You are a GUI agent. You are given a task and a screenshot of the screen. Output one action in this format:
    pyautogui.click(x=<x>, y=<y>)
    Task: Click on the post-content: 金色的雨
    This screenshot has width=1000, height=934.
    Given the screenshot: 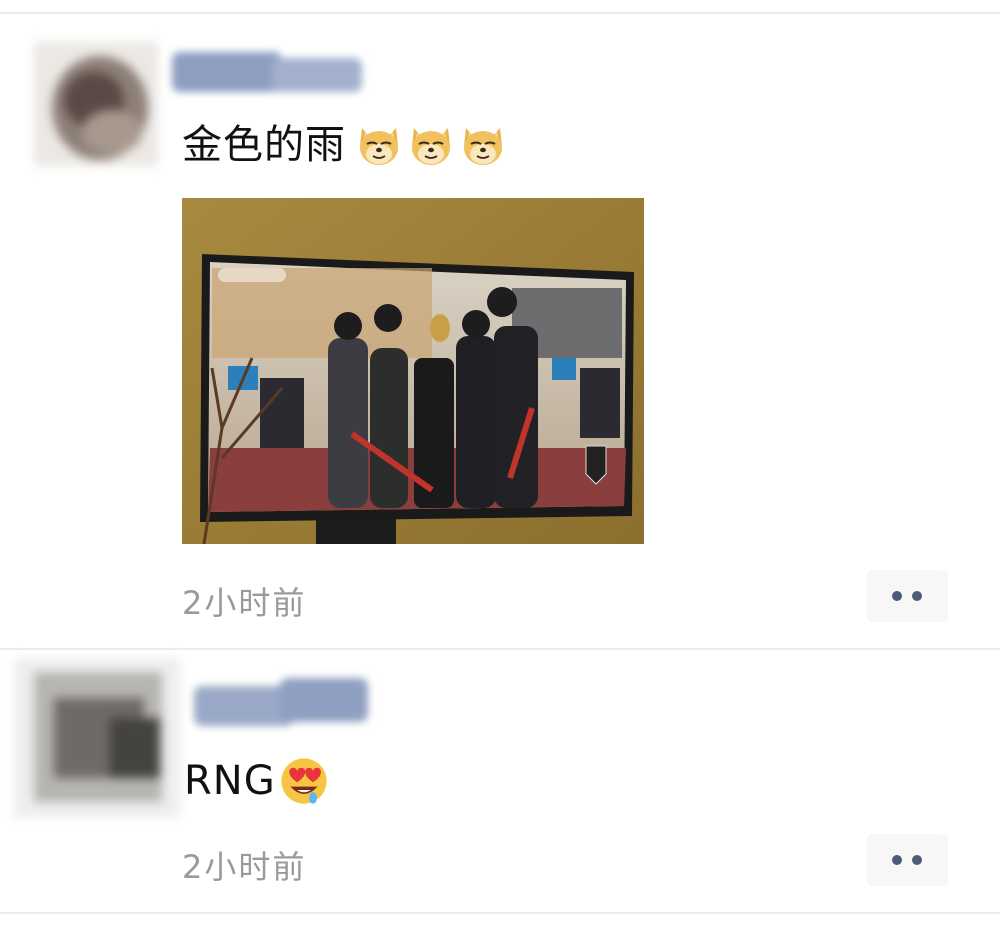 What is the action you would take?
    pyautogui.click(x=344, y=145)
    